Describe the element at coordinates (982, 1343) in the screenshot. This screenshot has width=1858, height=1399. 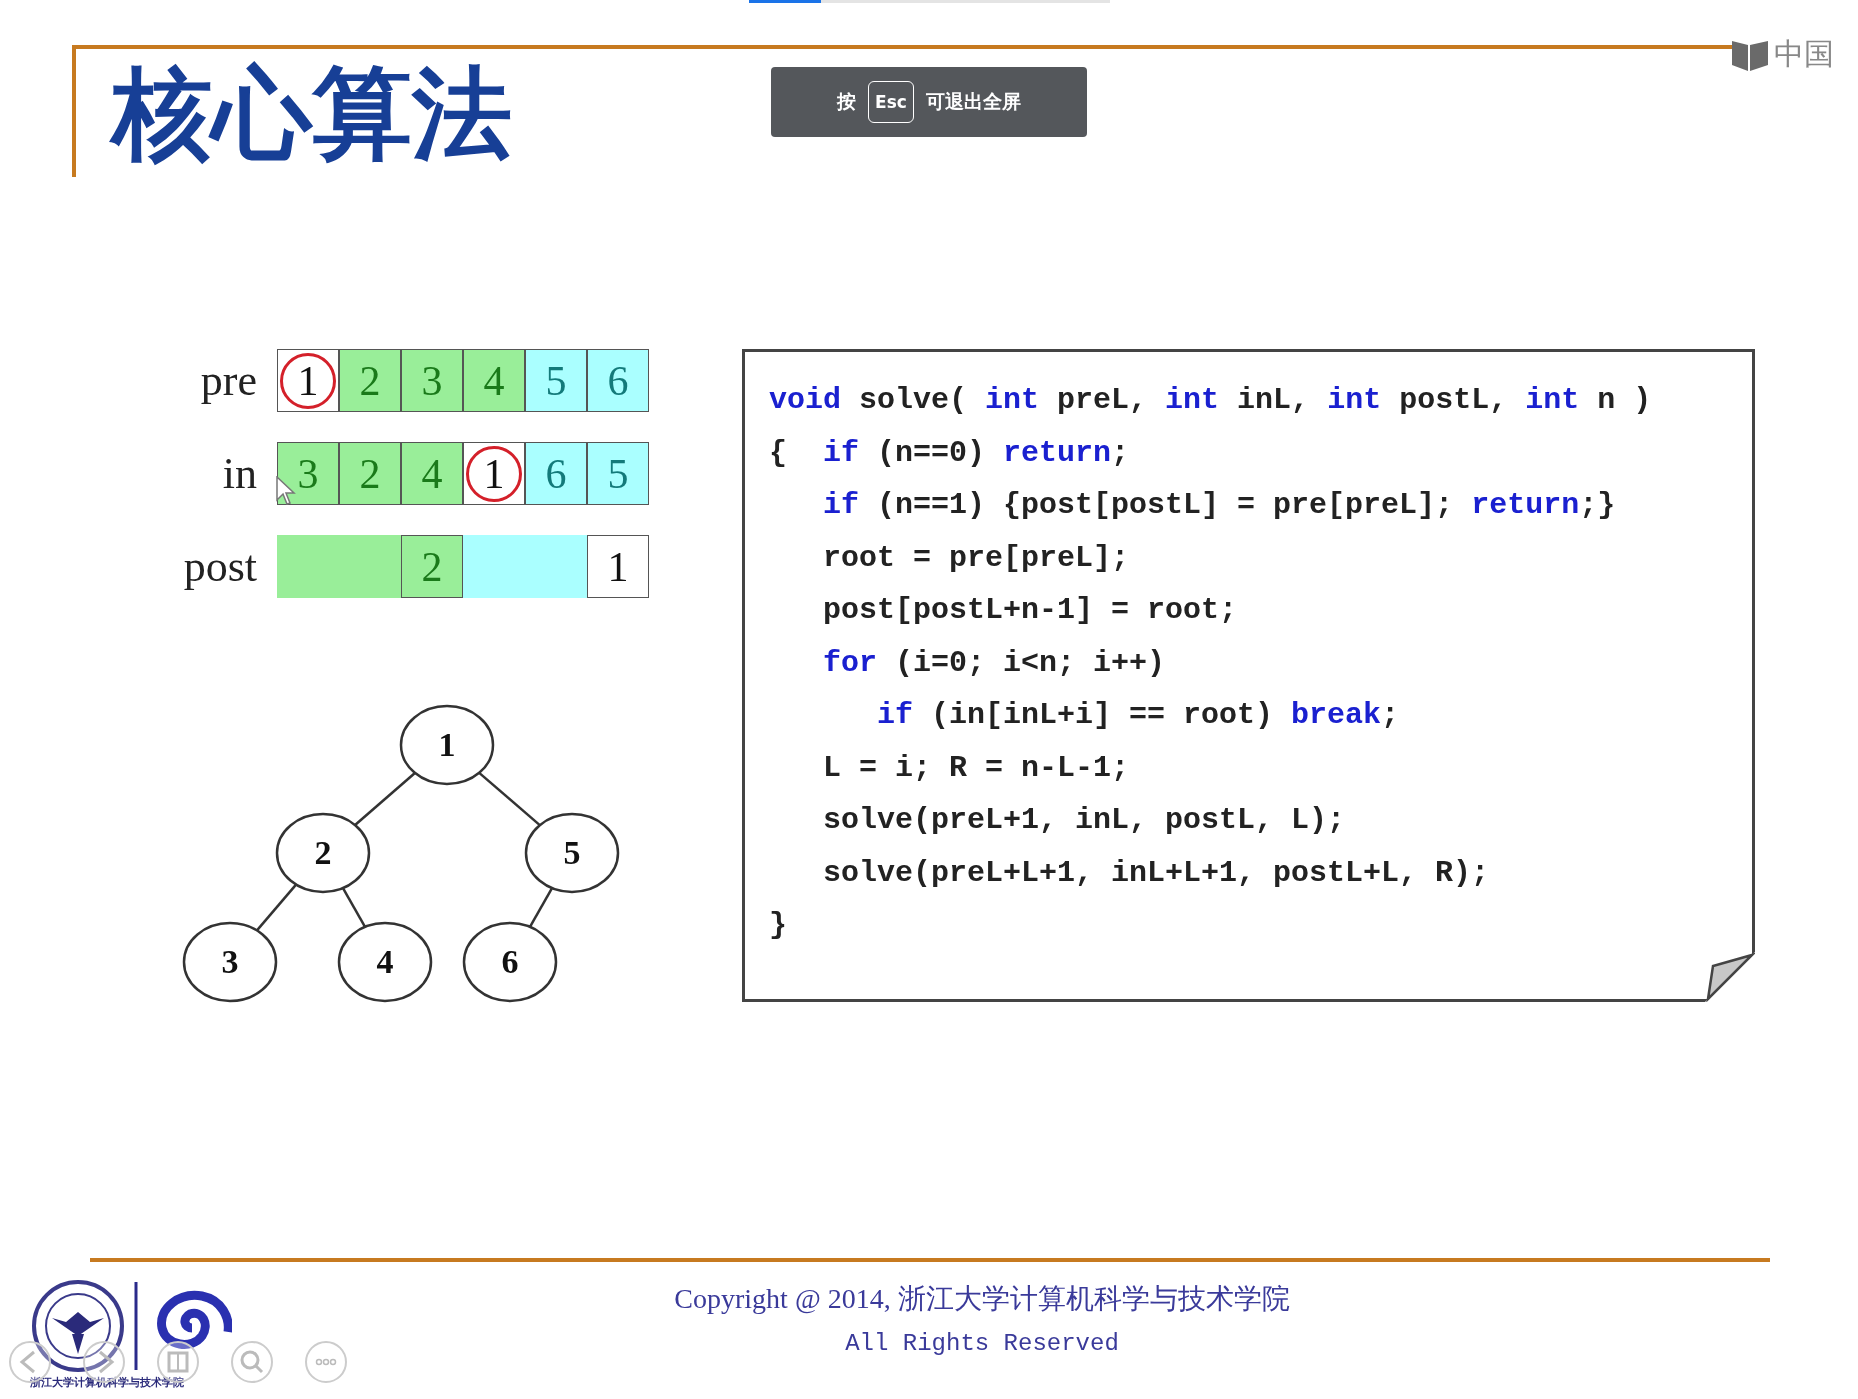
I see `rights-text: All Rights Reserved` at that location.